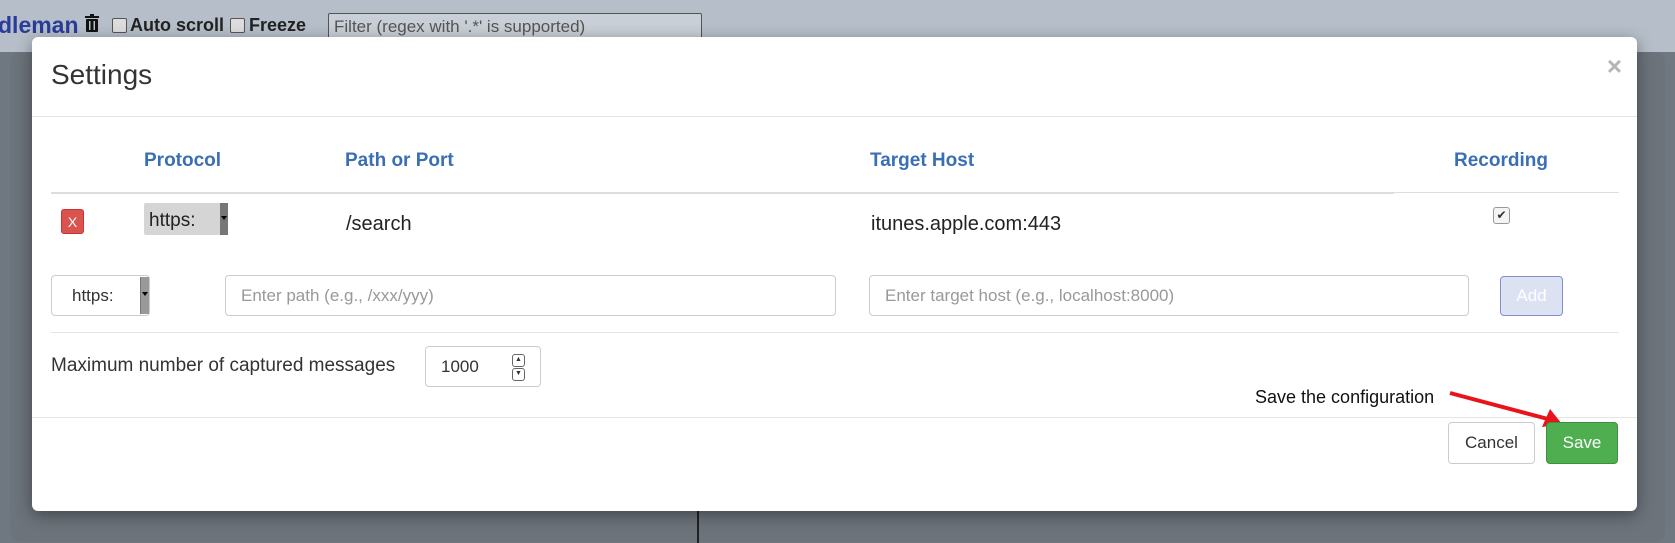  What do you see at coordinates (93, 295) in the screenshot?
I see `new-protocol-value: https:` at bounding box center [93, 295].